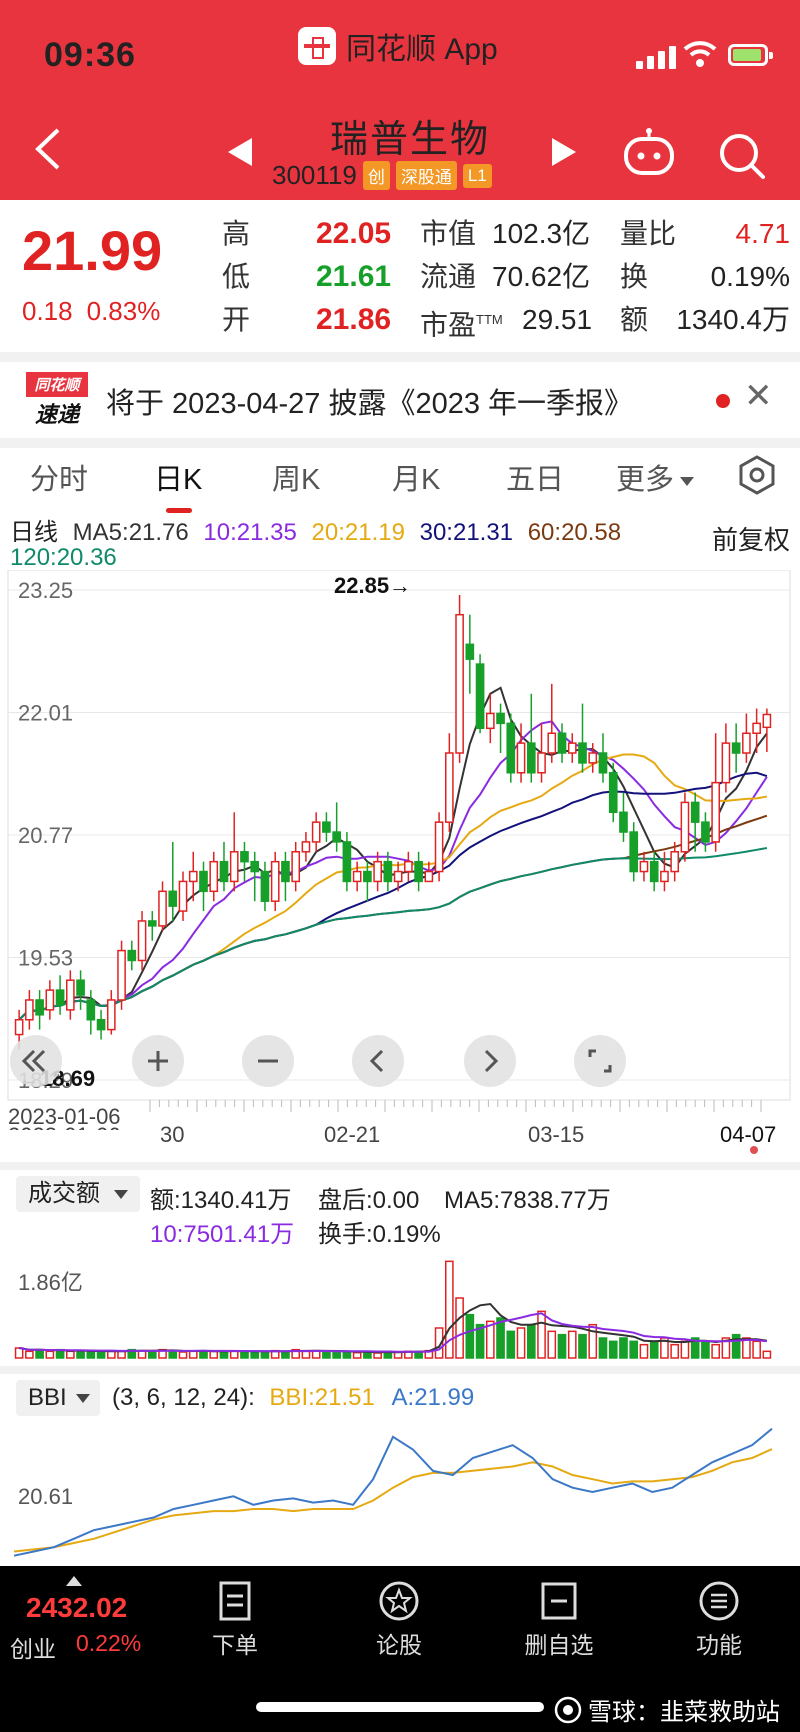  I want to click on app-logo-icon, so click(317, 46).